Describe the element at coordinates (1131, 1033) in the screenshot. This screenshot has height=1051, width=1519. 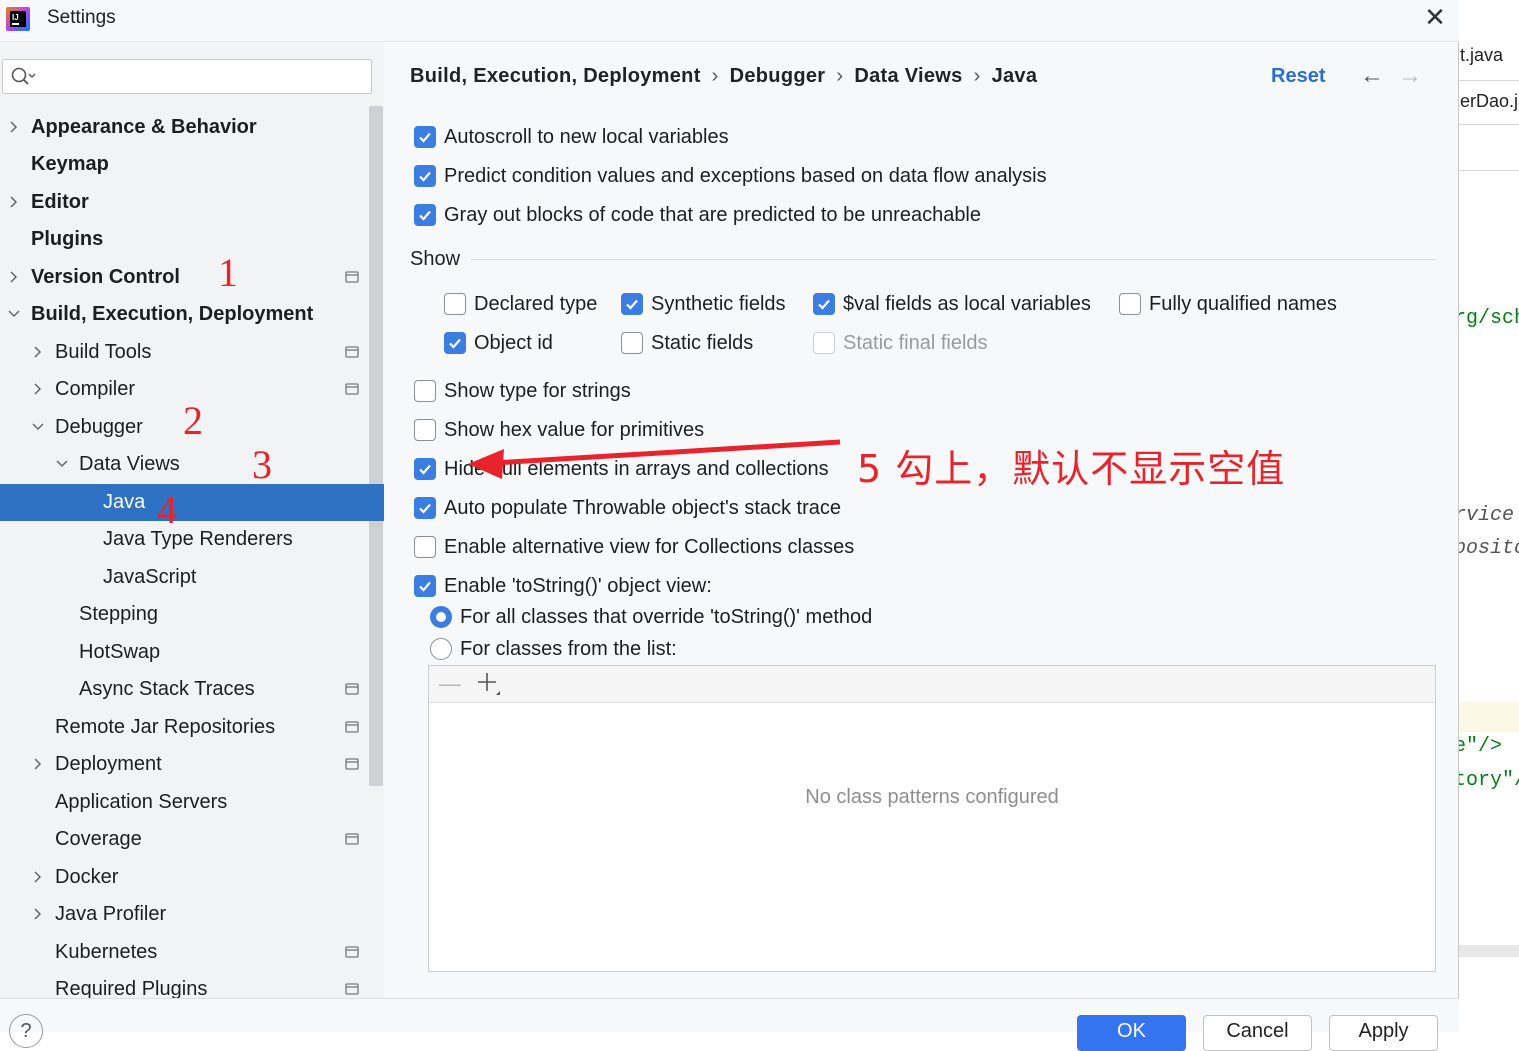
I see `ok-button: OK` at that location.